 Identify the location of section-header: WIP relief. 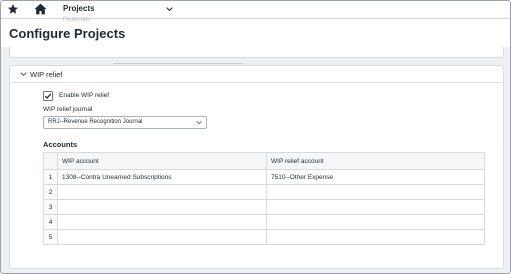
(256, 74).